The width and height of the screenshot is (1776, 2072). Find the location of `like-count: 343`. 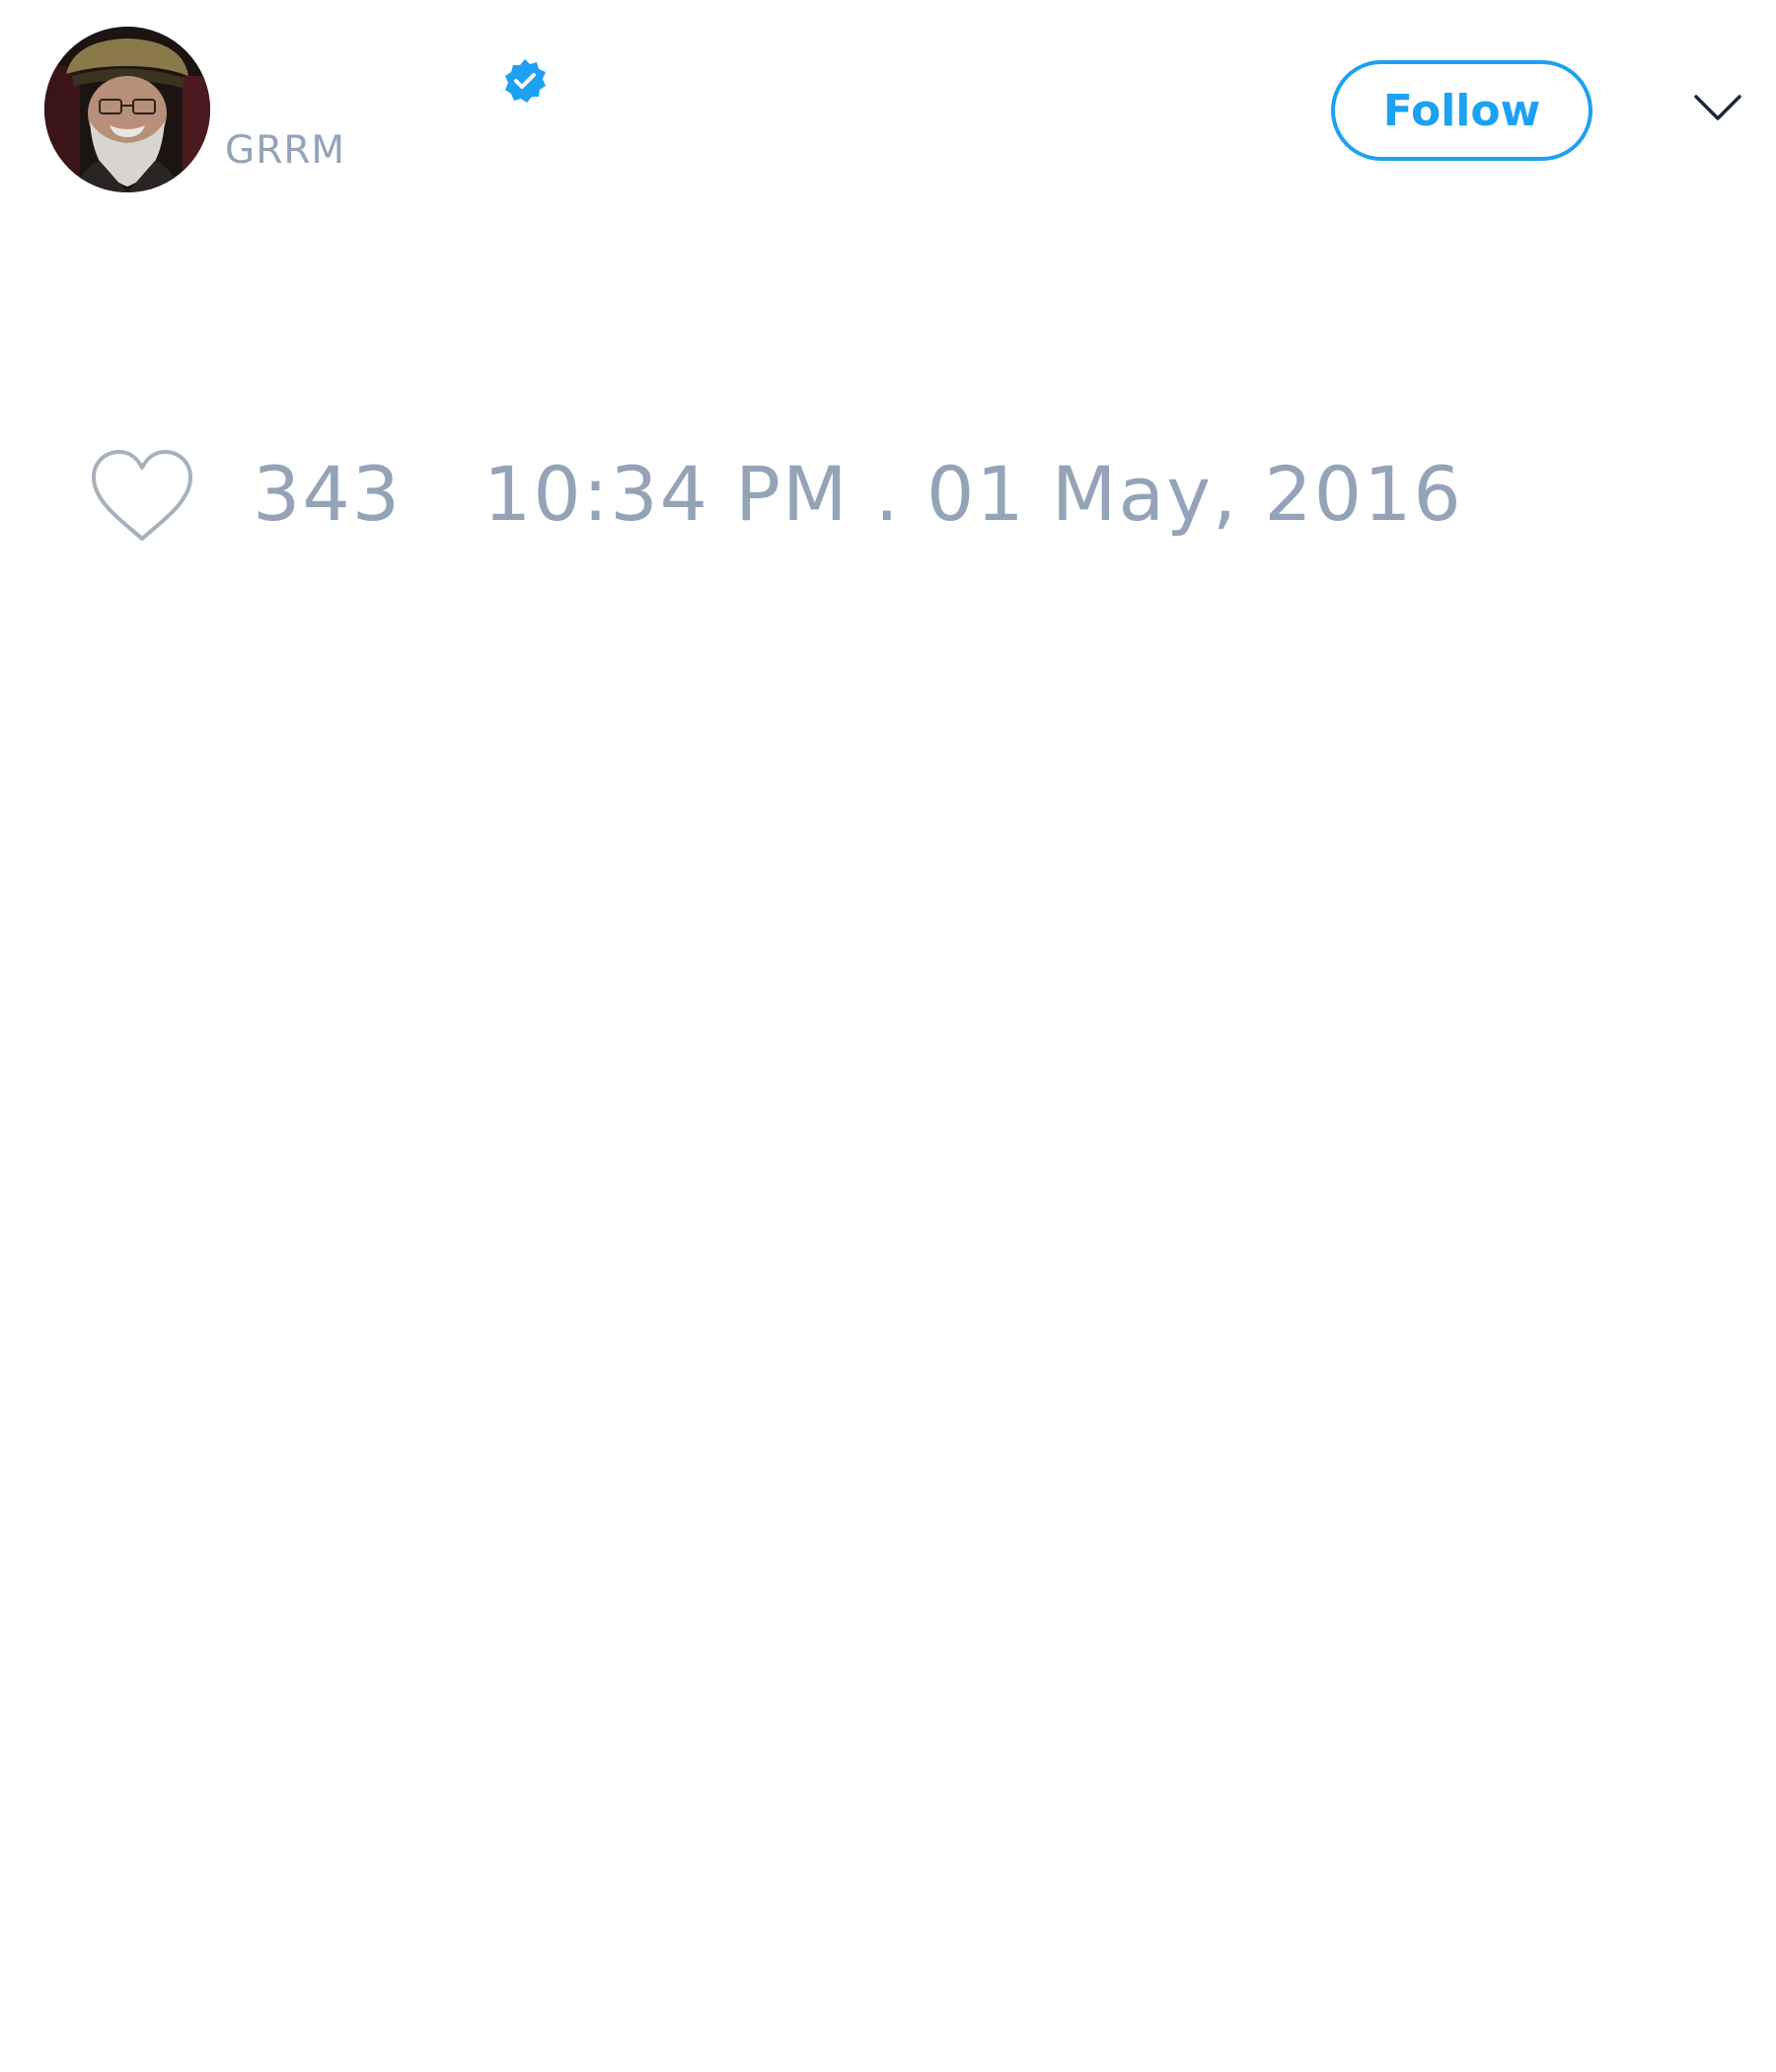

like-count: 343 is located at coordinates (328, 494).